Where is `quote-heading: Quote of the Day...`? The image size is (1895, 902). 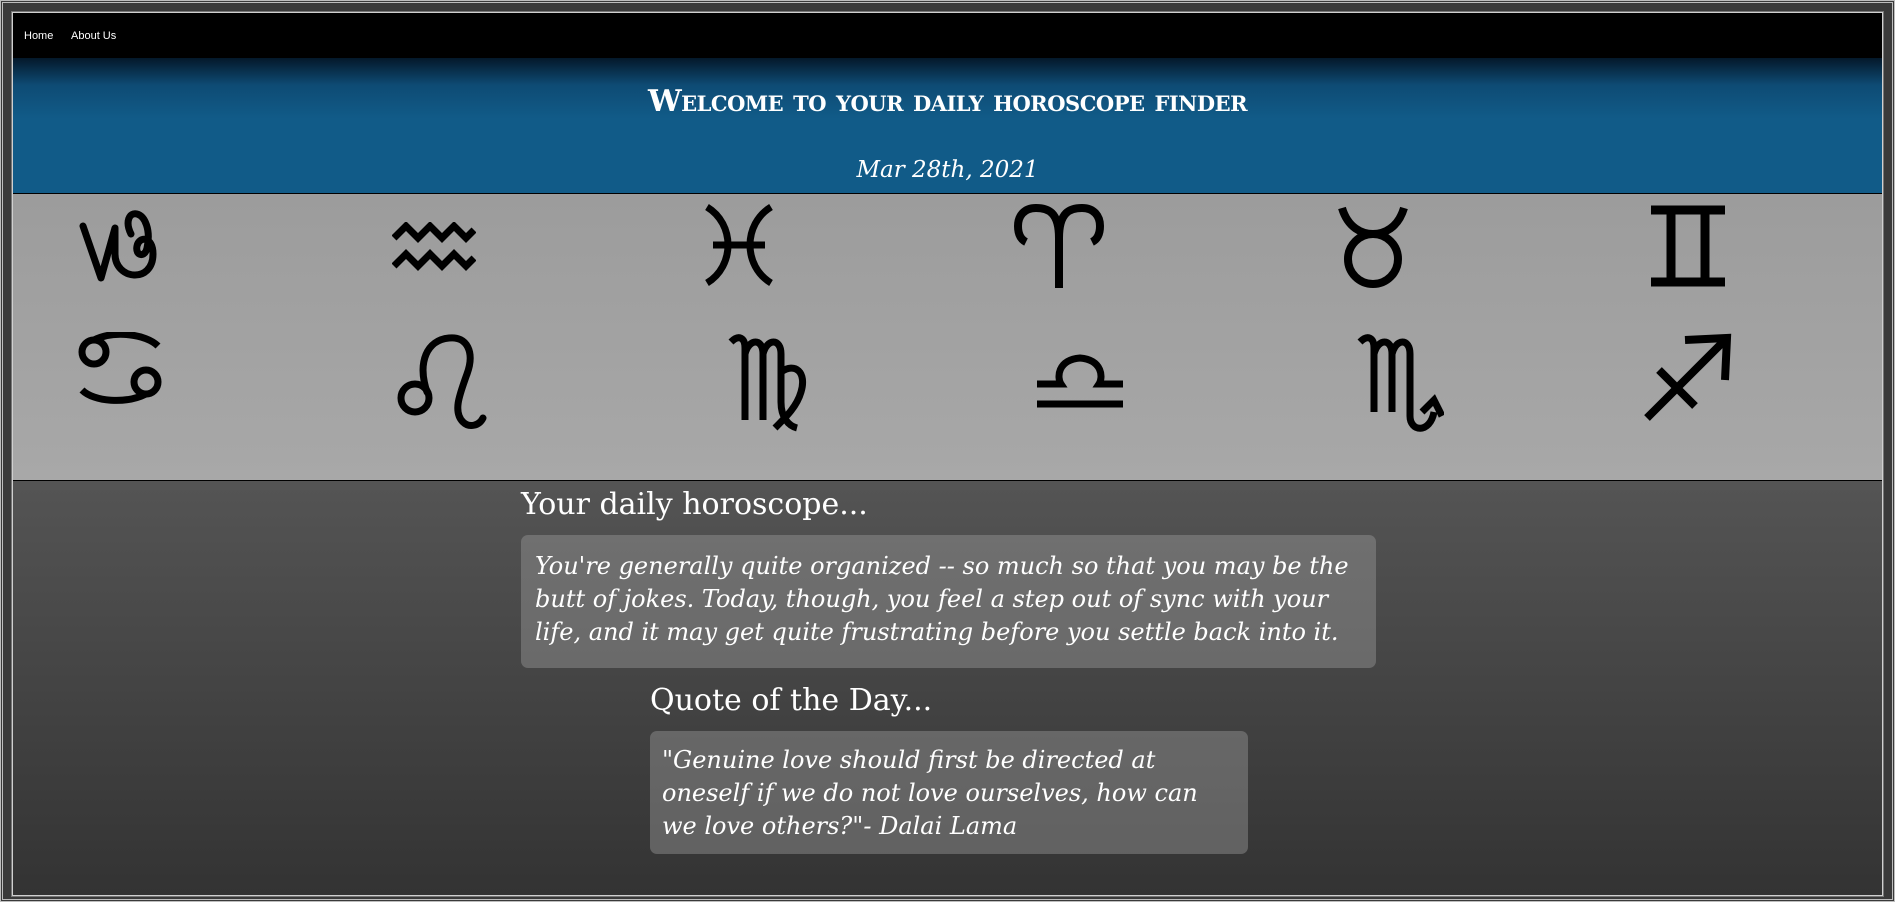
quote-heading: Quote of the Day... is located at coordinates (791, 700).